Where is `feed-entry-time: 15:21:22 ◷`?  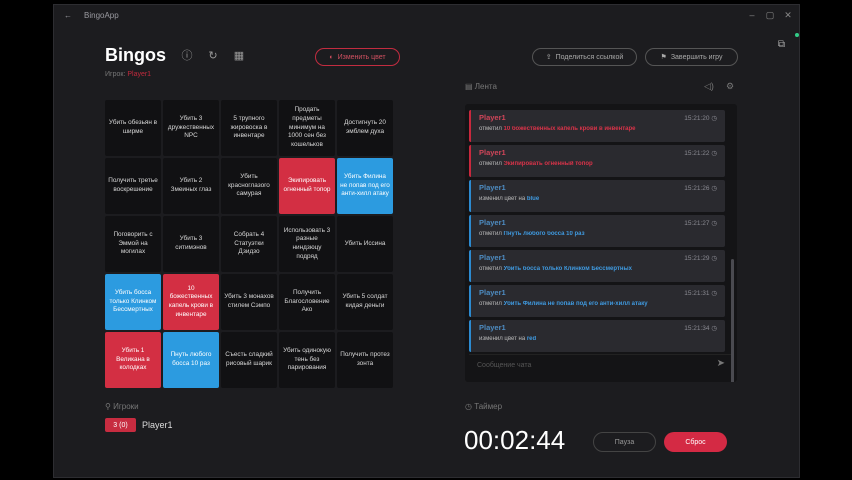 feed-entry-time: 15:21:22 ◷ is located at coordinates (700, 153).